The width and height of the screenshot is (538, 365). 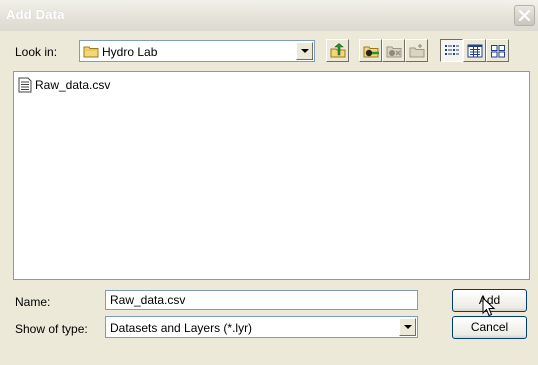 What do you see at coordinates (91, 52) in the screenshot?
I see `folder-icon` at bounding box center [91, 52].